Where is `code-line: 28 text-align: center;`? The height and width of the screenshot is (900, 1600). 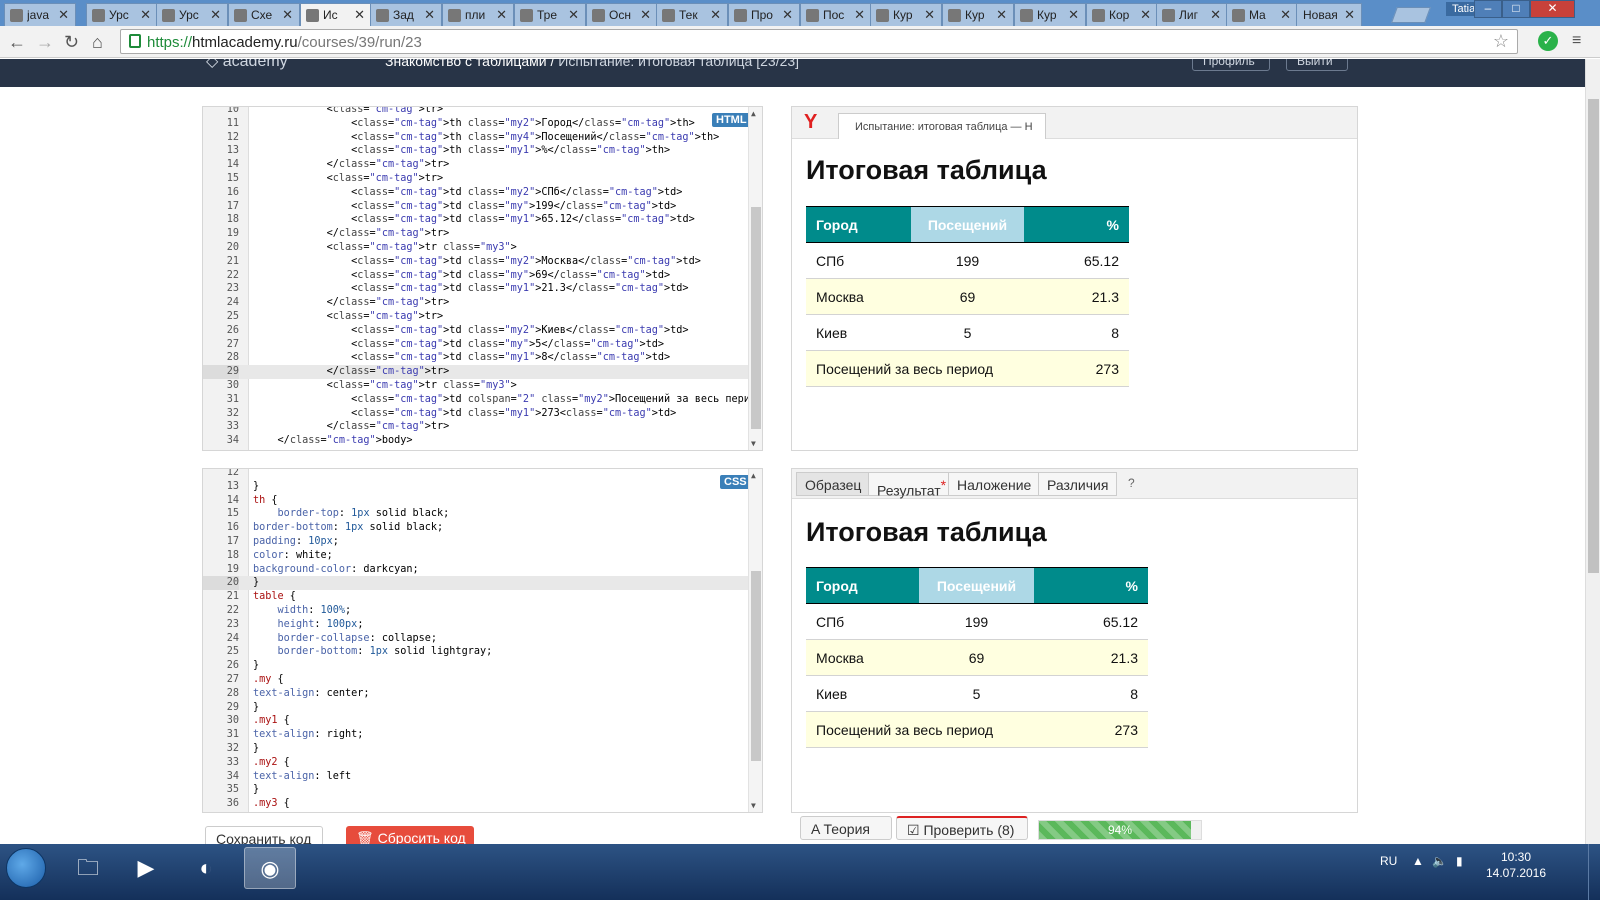 code-line: 28 text-align: center; is located at coordinates (482, 694).